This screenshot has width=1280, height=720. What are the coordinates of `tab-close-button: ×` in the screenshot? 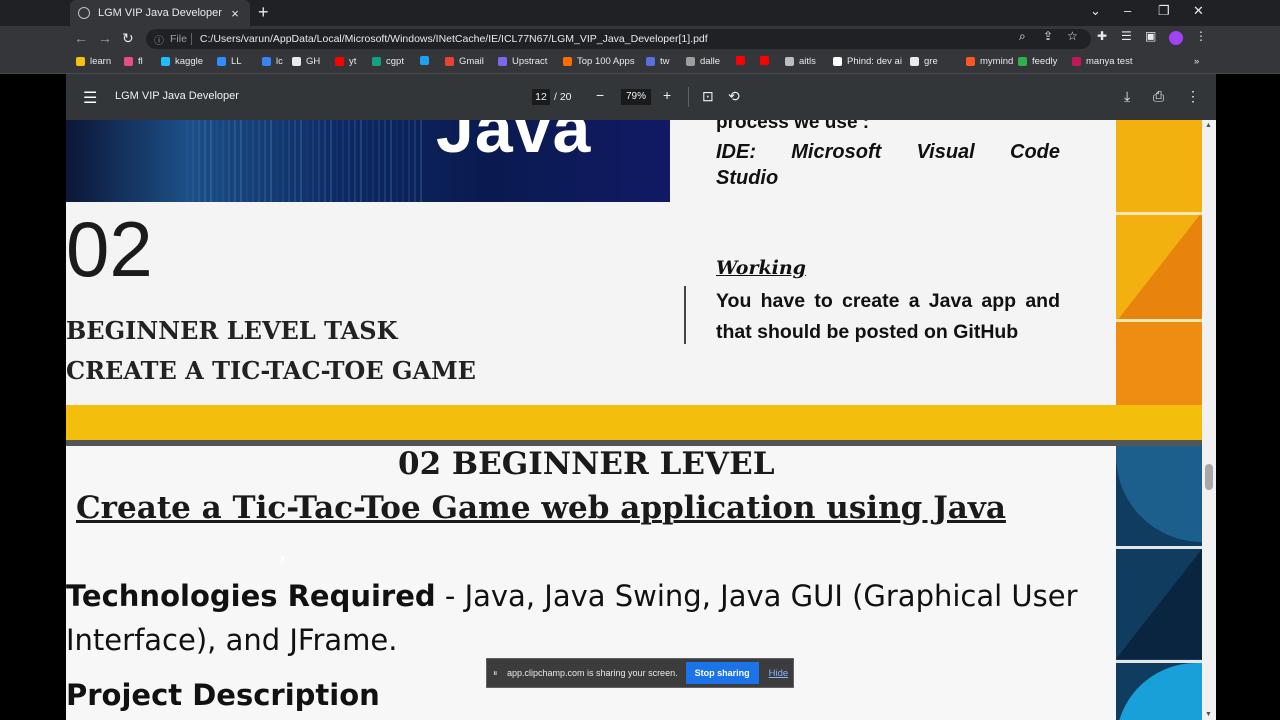 It's located at (235, 13).